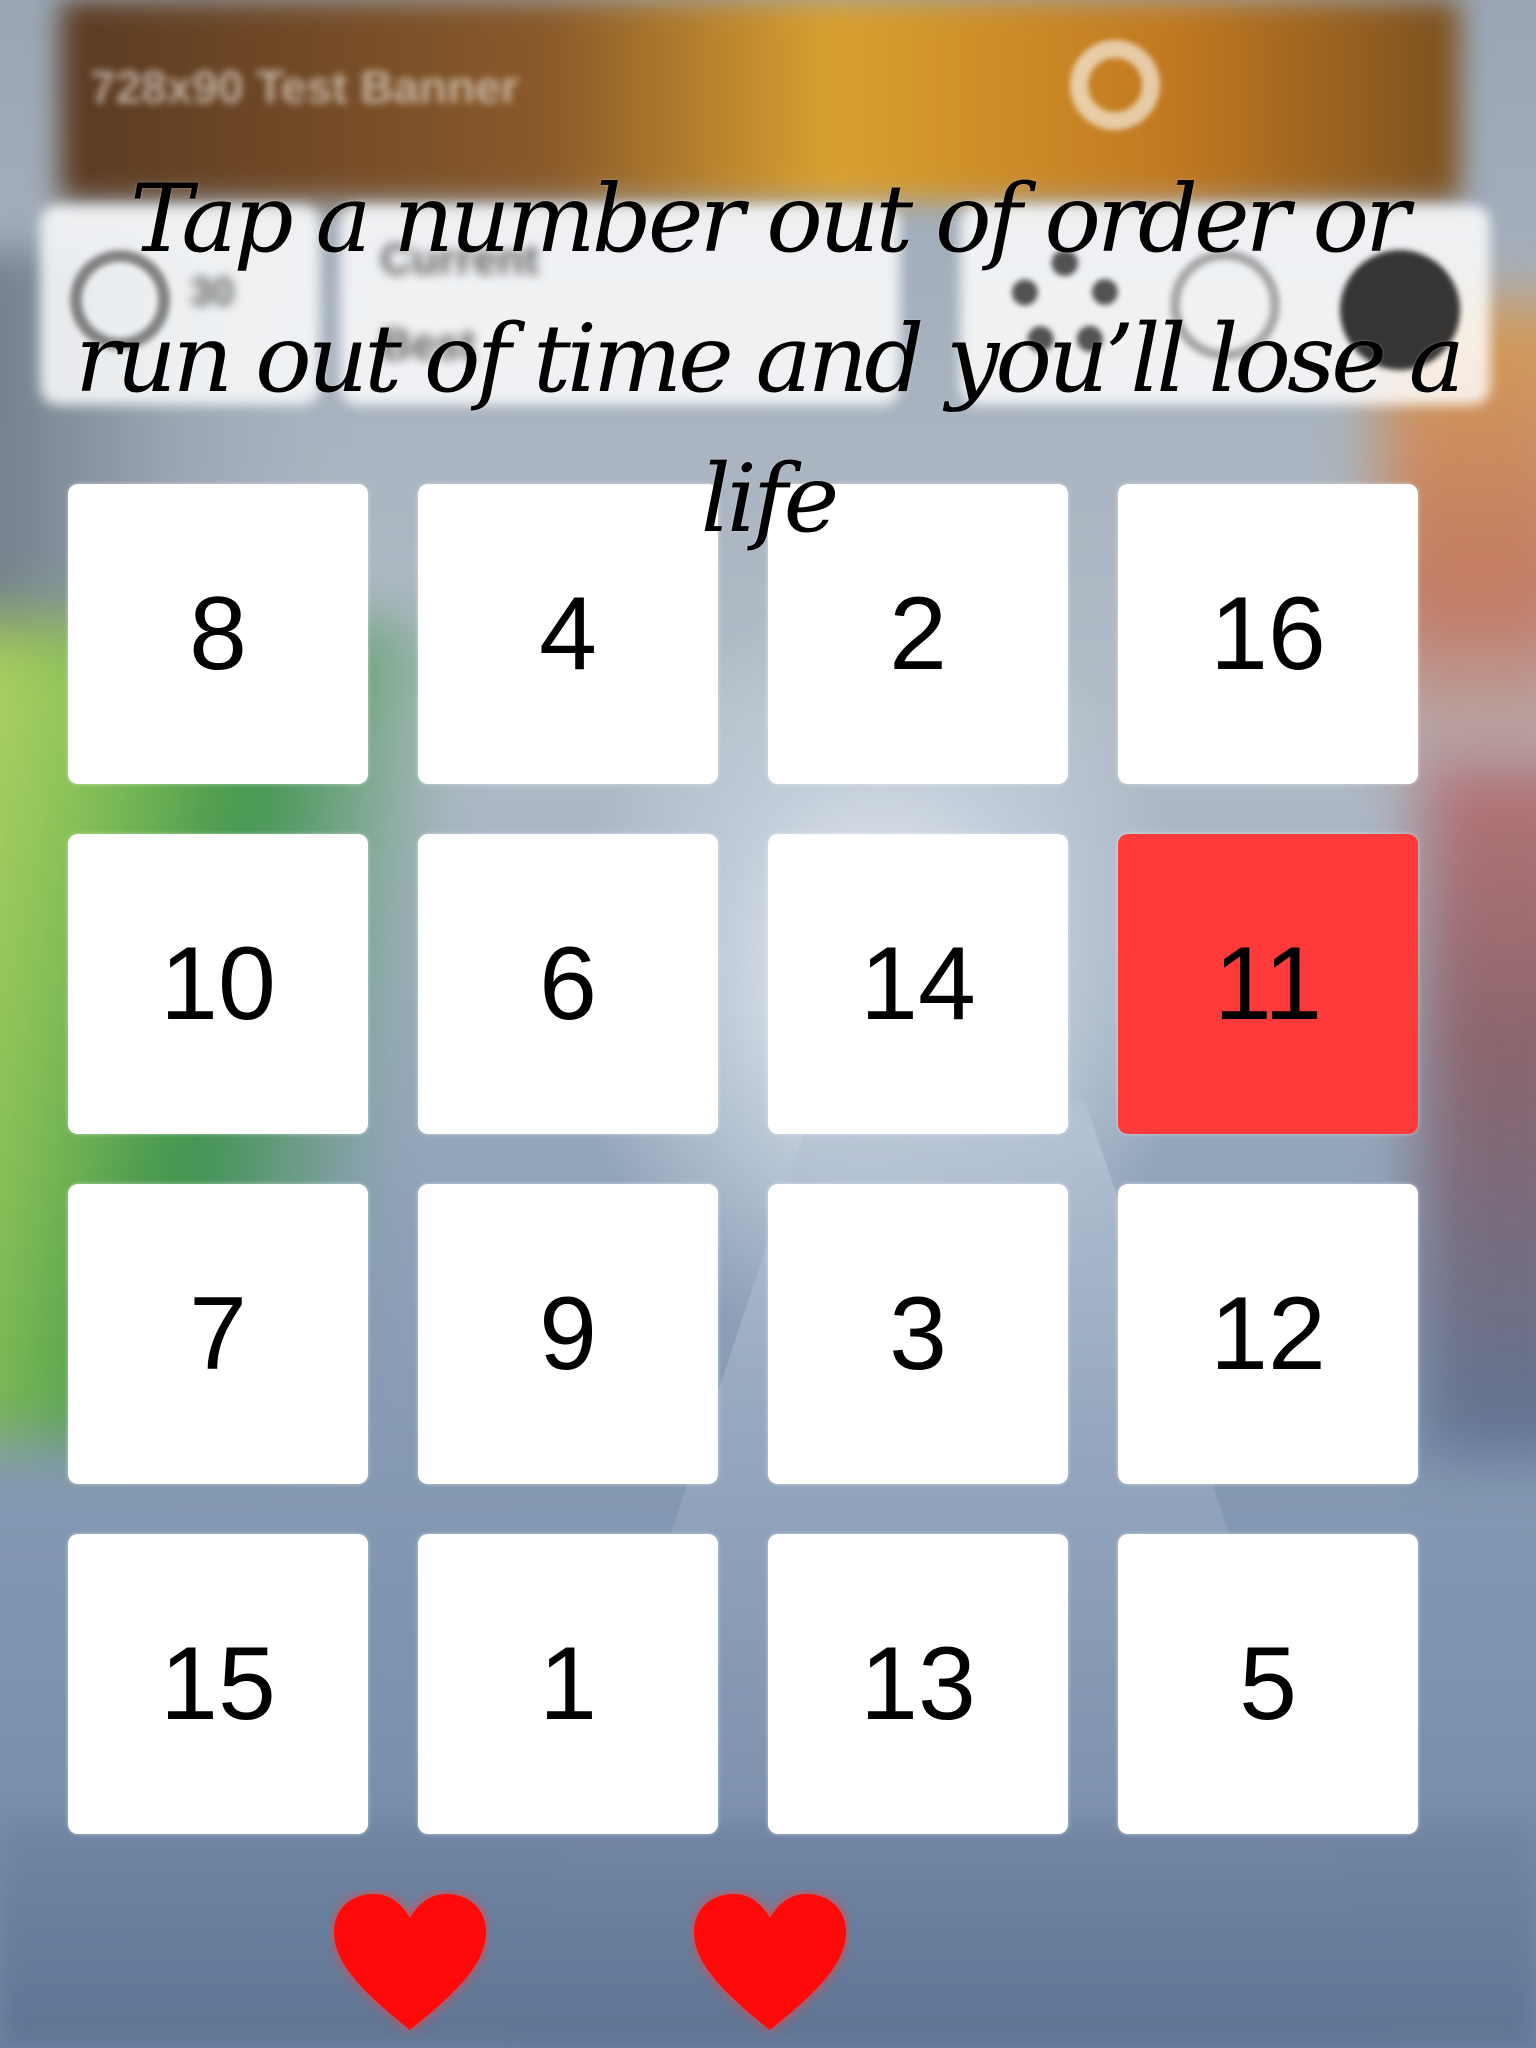 Image resolution: width=1536 pixels, height=2048 pixels. What do you see at coordinates (918, 1334) in the screenshot?
I see `number-tile: 3` at bounding box center [918, 1334].